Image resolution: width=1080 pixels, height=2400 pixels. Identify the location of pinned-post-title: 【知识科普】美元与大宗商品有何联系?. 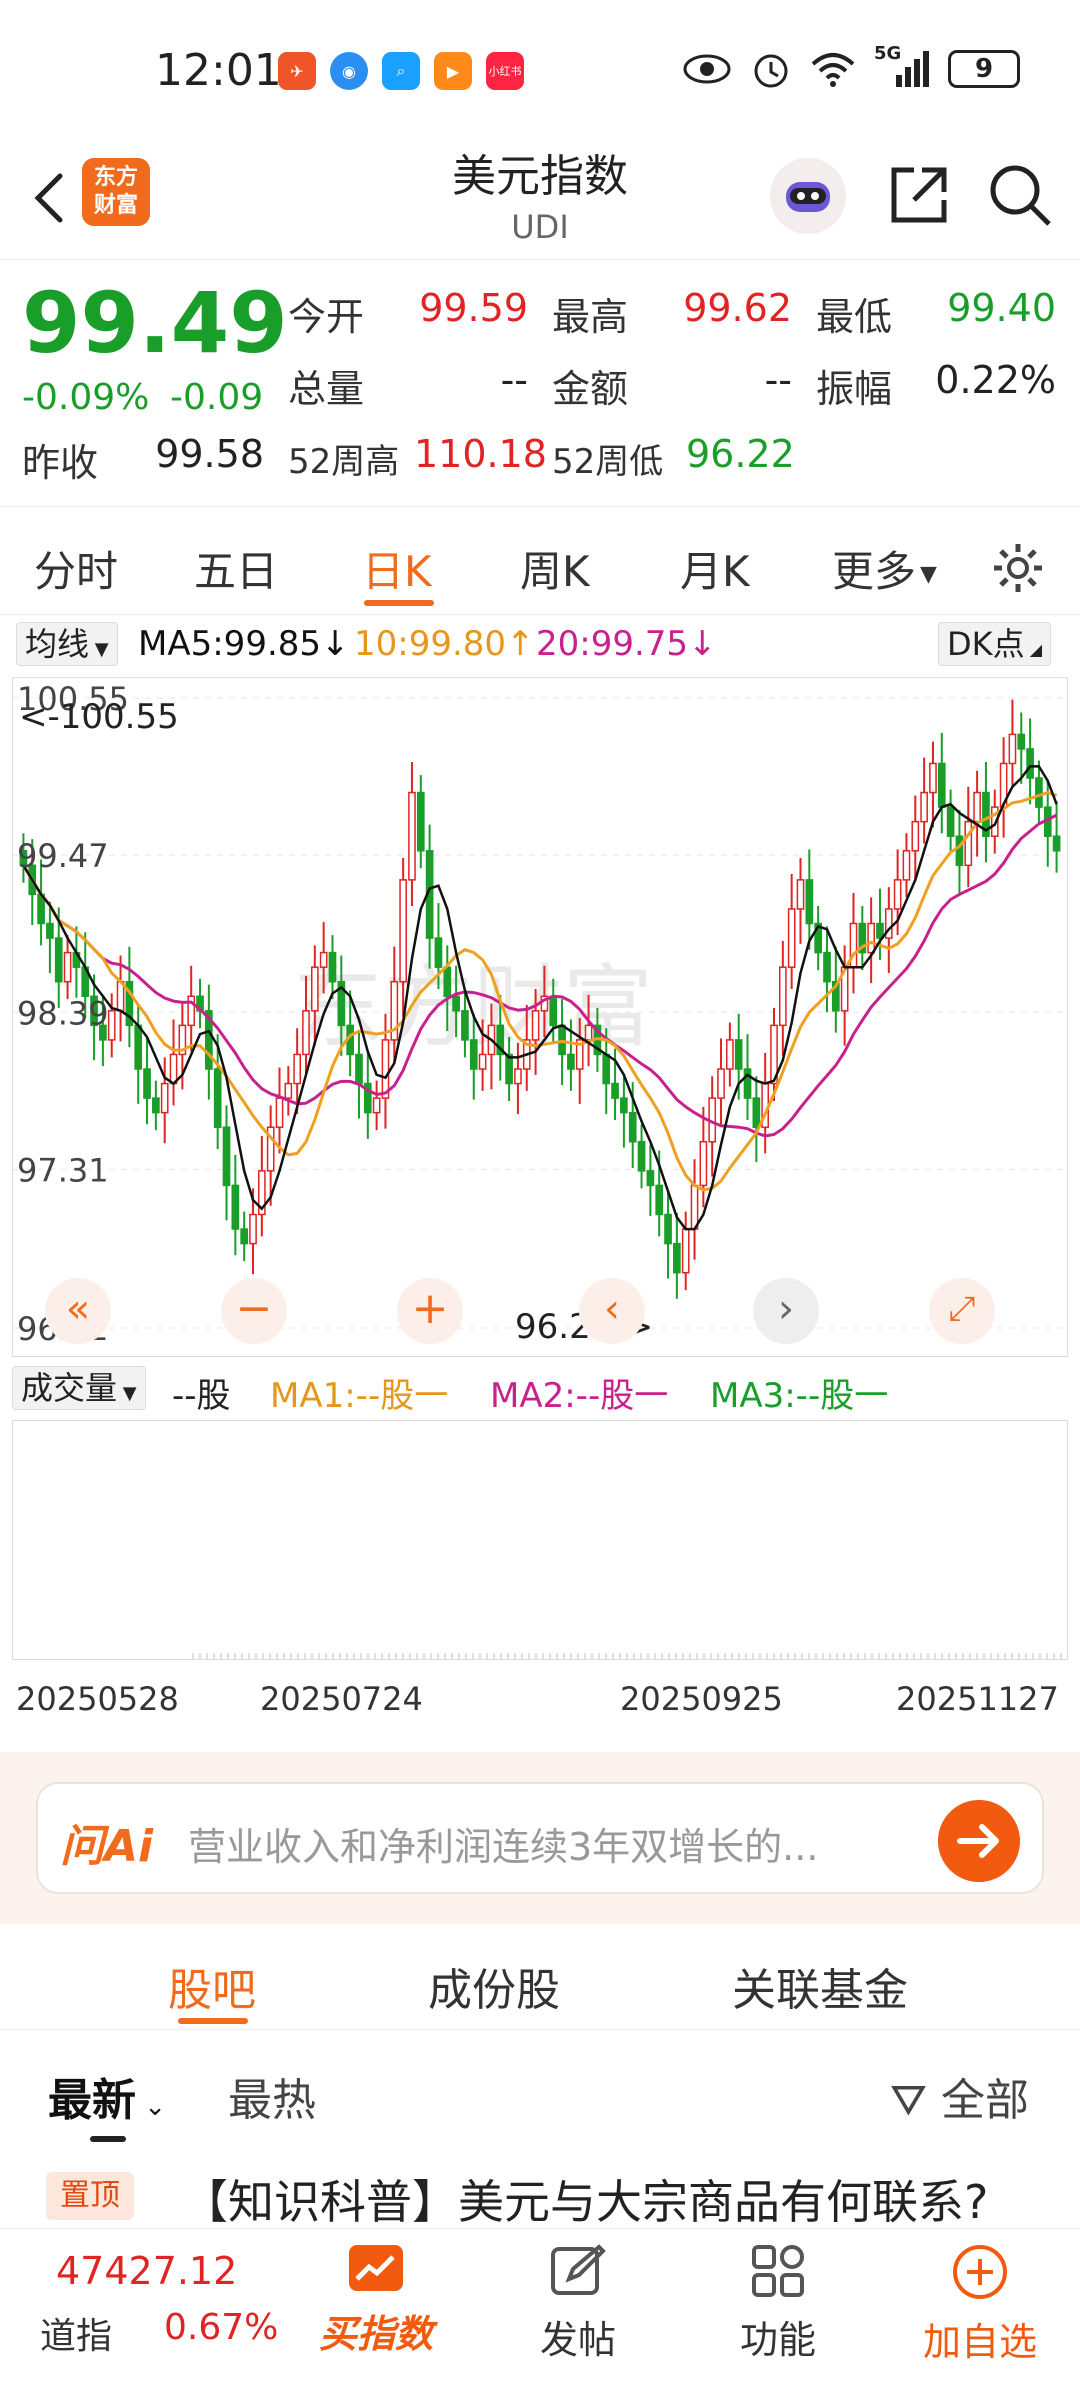
(585, 2199).